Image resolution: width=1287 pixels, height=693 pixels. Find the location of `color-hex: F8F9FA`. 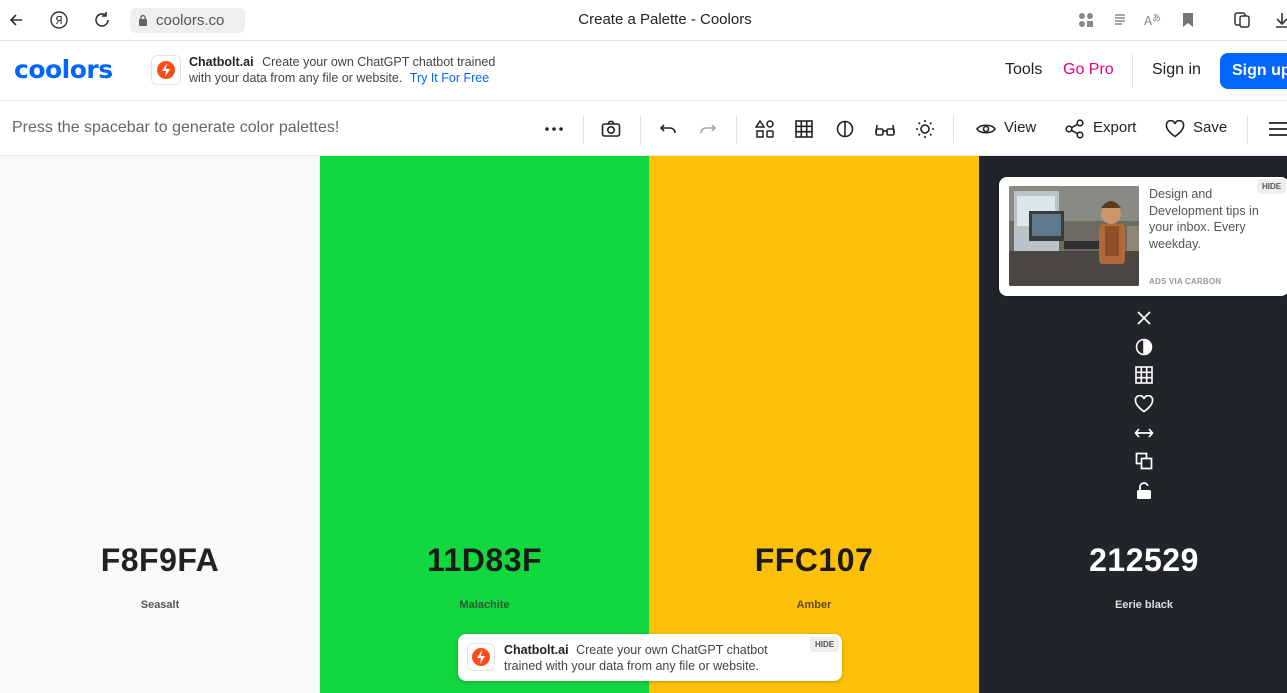

color-hex: F8F9FA is located at coordinates (160, 560).